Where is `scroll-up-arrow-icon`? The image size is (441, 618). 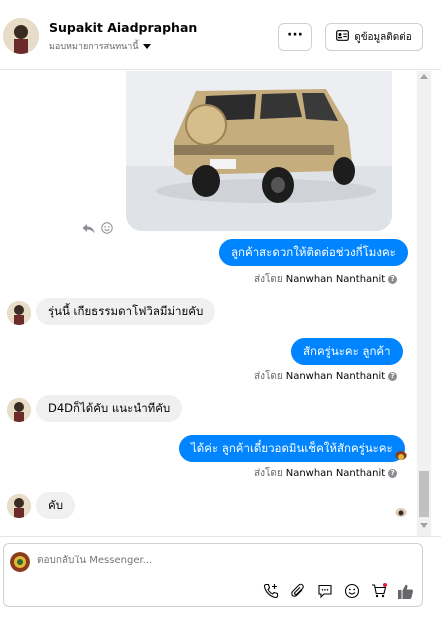 scroll-up-arrow-icon is located at coordinates (424, 76).